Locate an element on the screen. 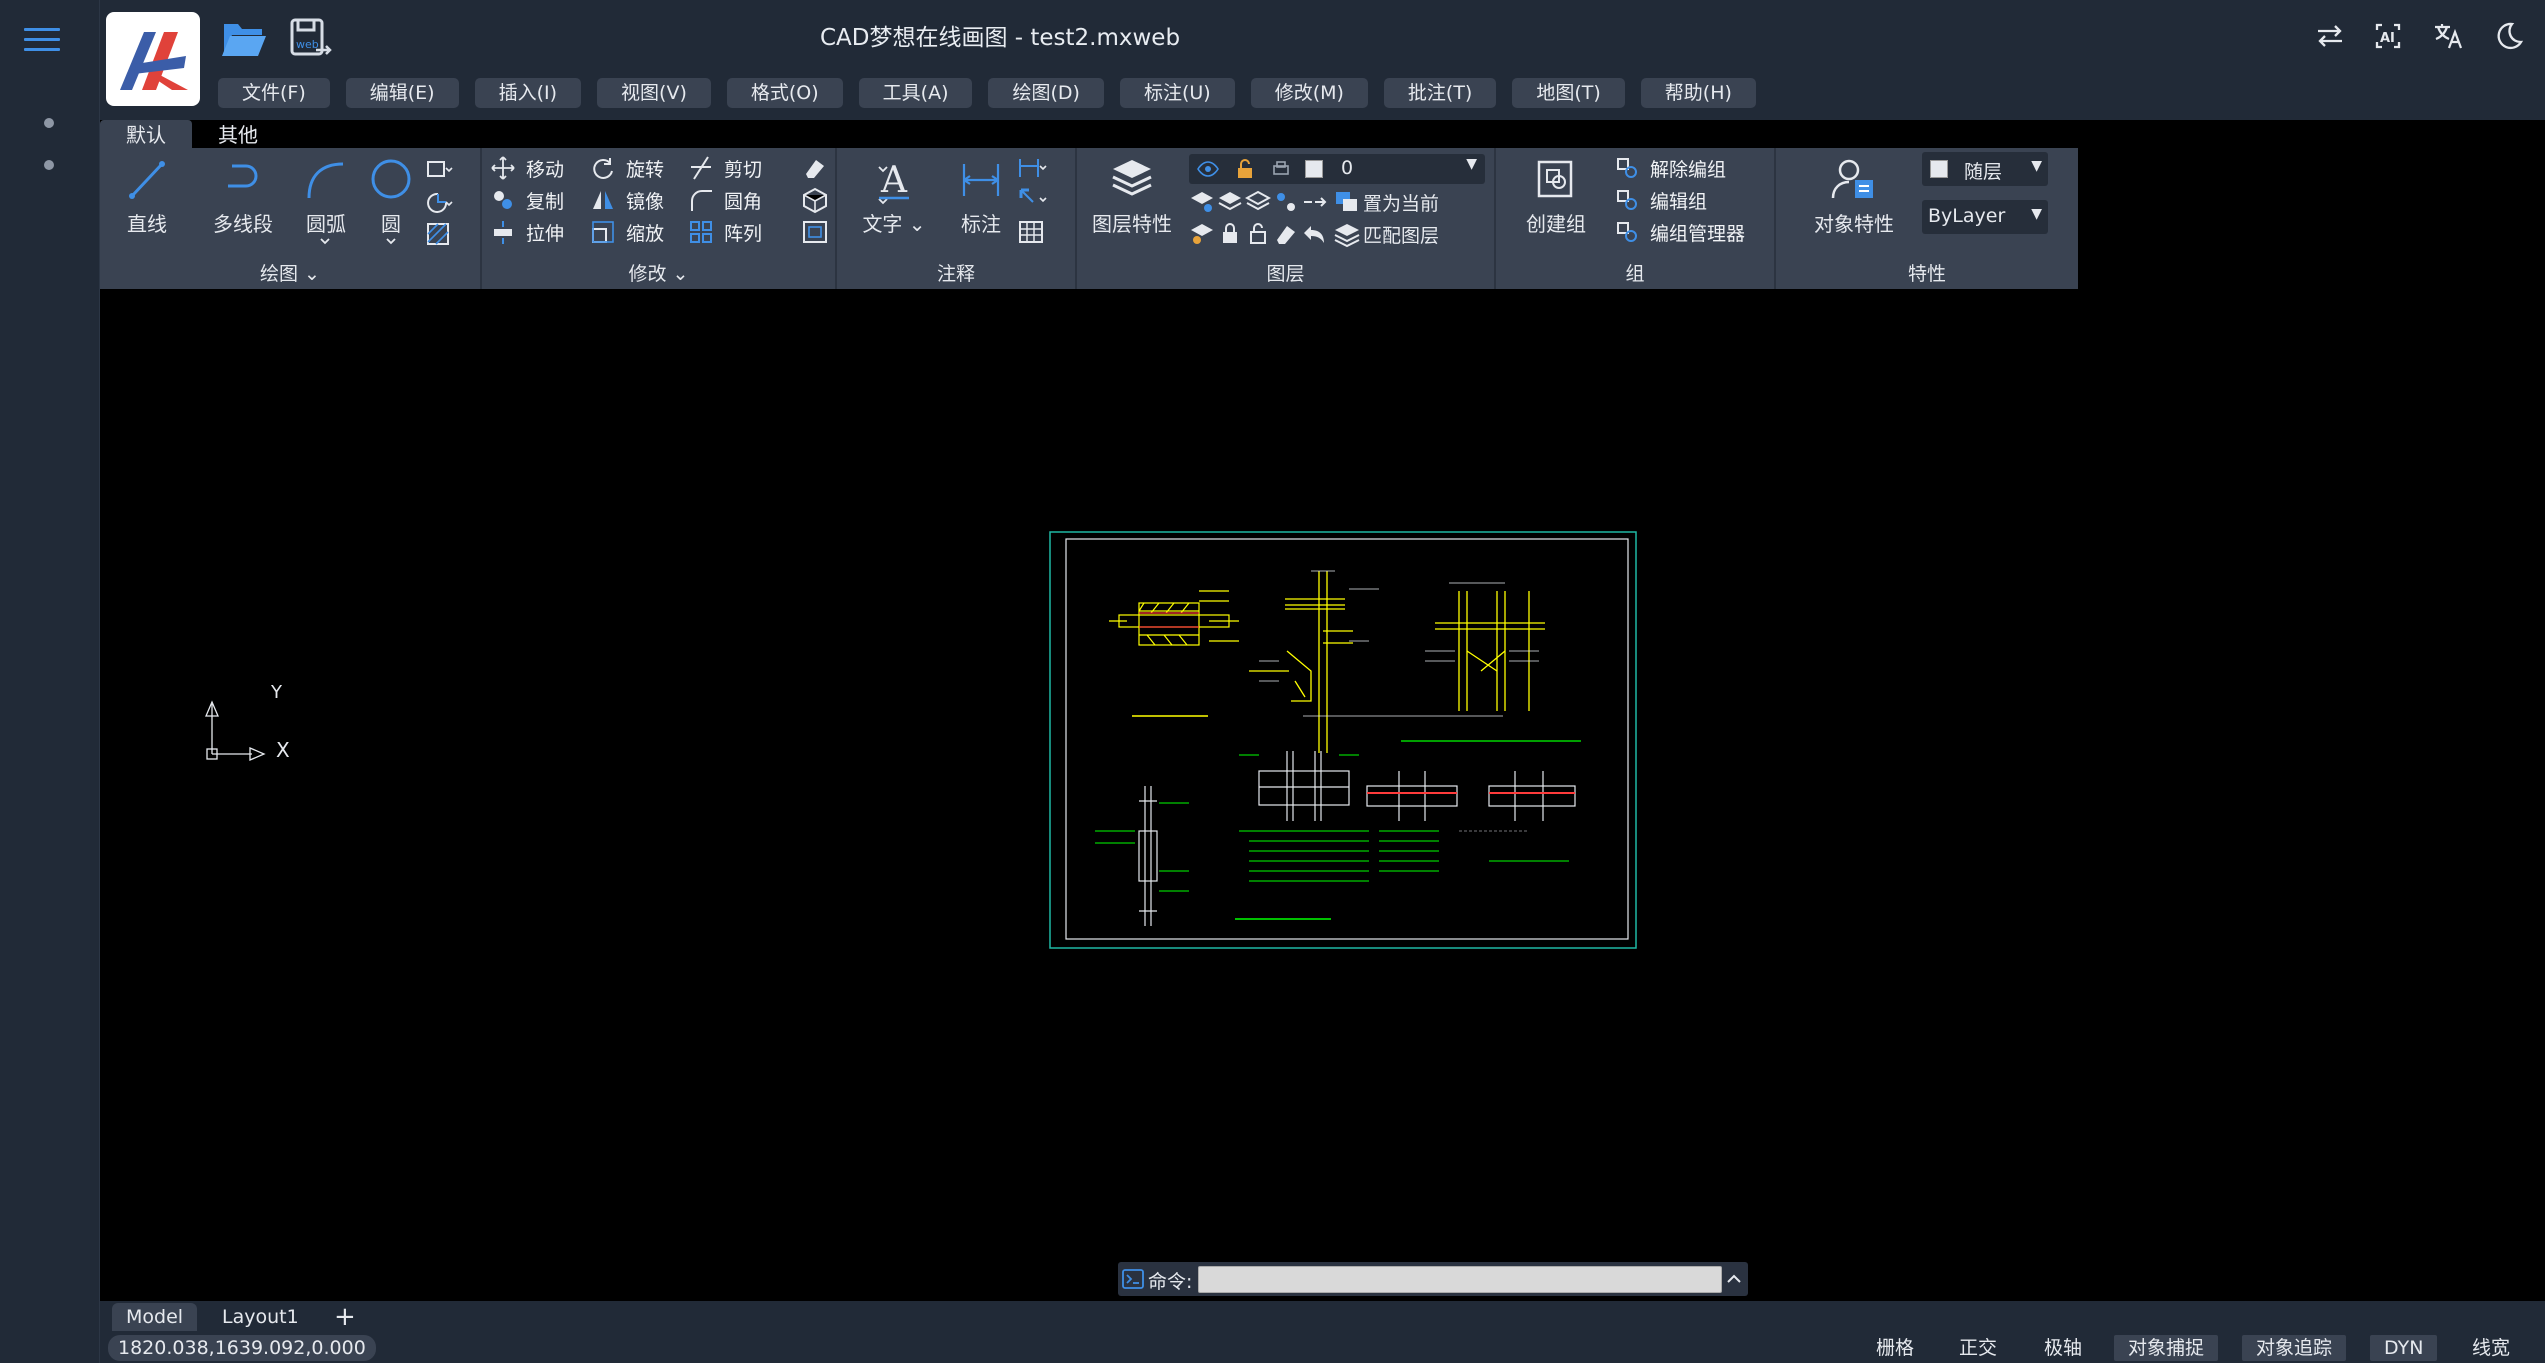 The height and width of the screenshot is (1363, 2545). panel-draw-title: 绘图 ⌄ is located at coordinates (290, 274).